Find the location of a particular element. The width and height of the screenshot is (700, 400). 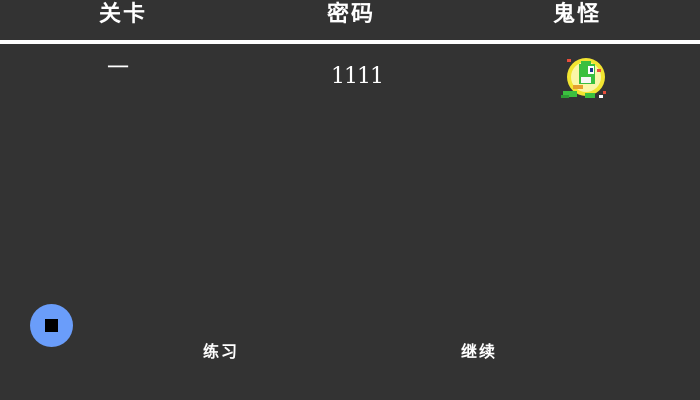

stop-icon is located at coordinates (51, 325).